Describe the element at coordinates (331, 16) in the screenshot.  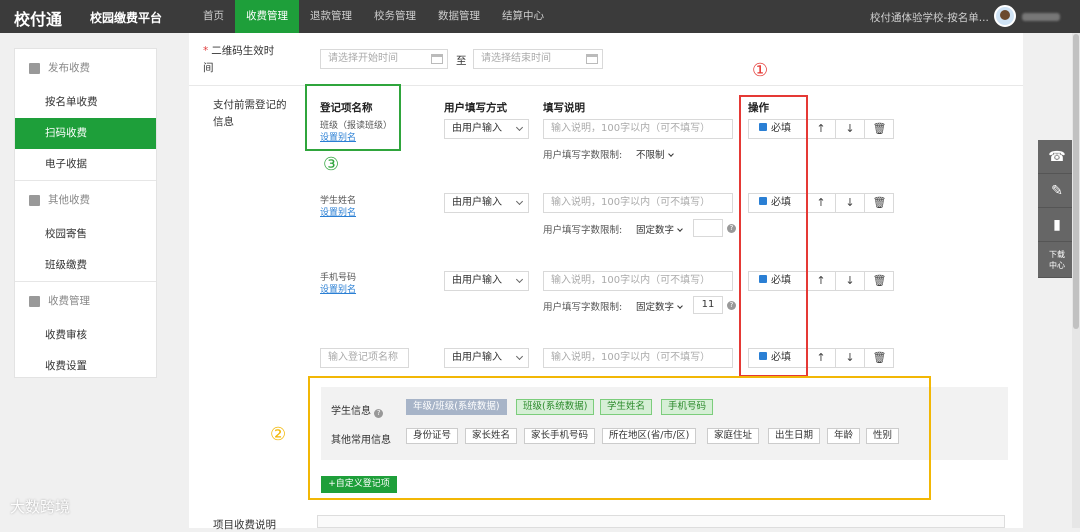
I see `nav-refund-management: 退款管理` at that location.